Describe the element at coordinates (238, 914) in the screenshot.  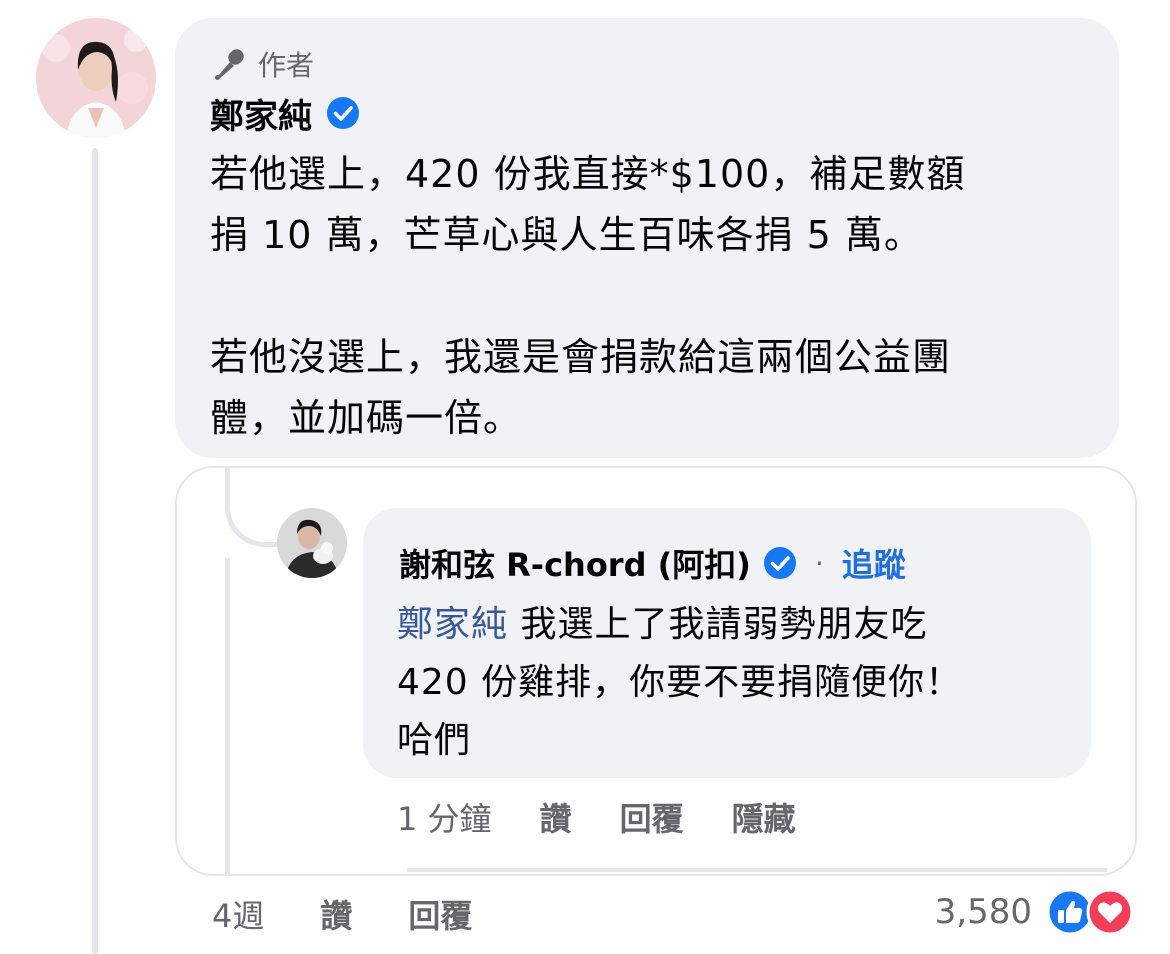
I see `comment-timestamp: 4週` at that location.